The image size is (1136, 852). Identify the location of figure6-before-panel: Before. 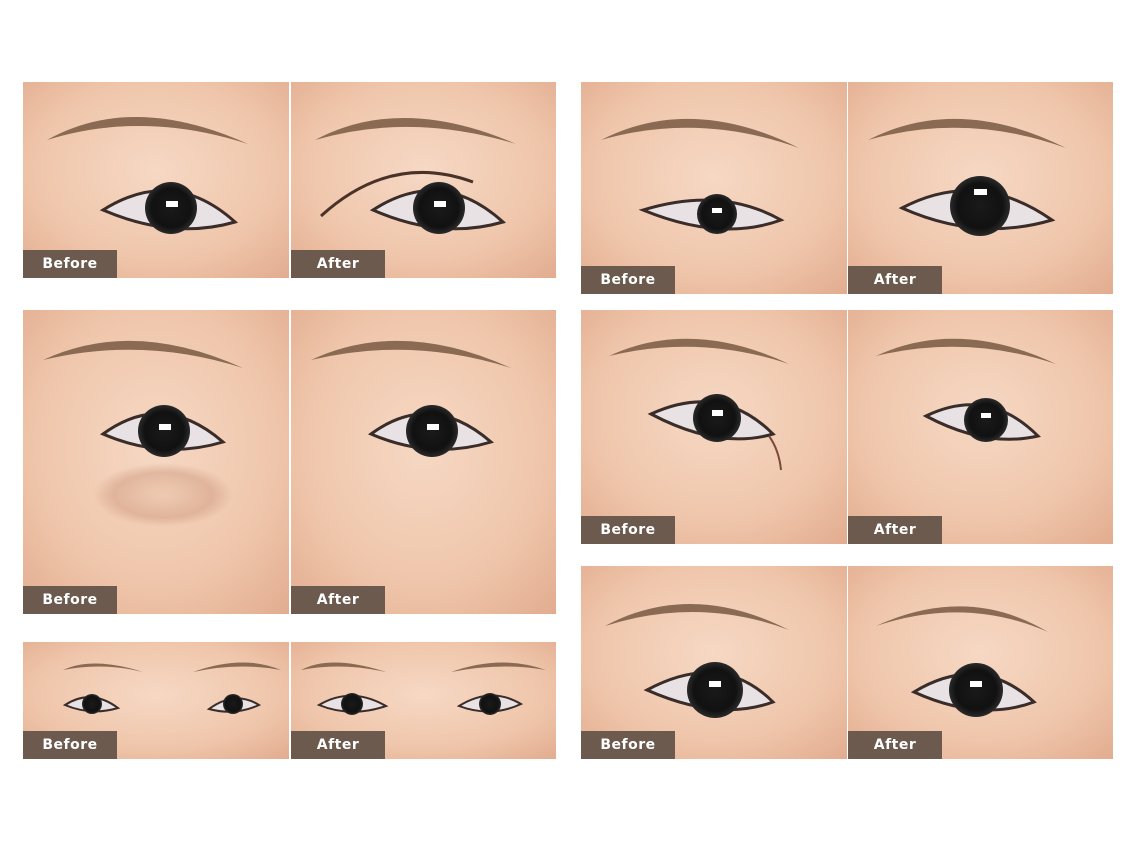
(714, 662).